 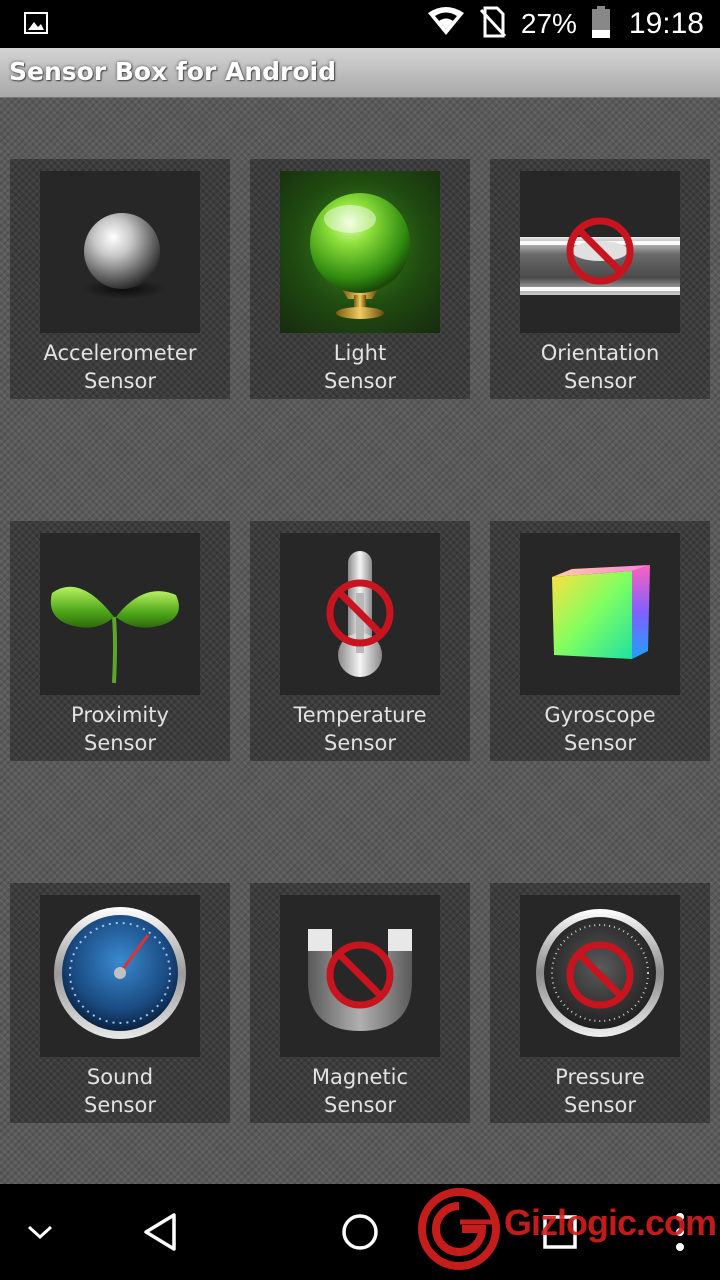 I want to click on home-circle-icon, so click(x=360, y=1232).